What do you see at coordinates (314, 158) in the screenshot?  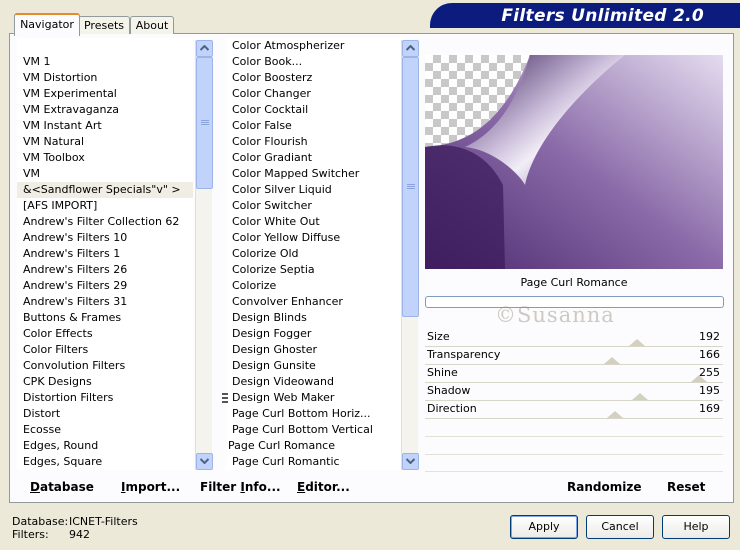 I see `filter-item: Color Gradiant` at bounding box center [314, 158].